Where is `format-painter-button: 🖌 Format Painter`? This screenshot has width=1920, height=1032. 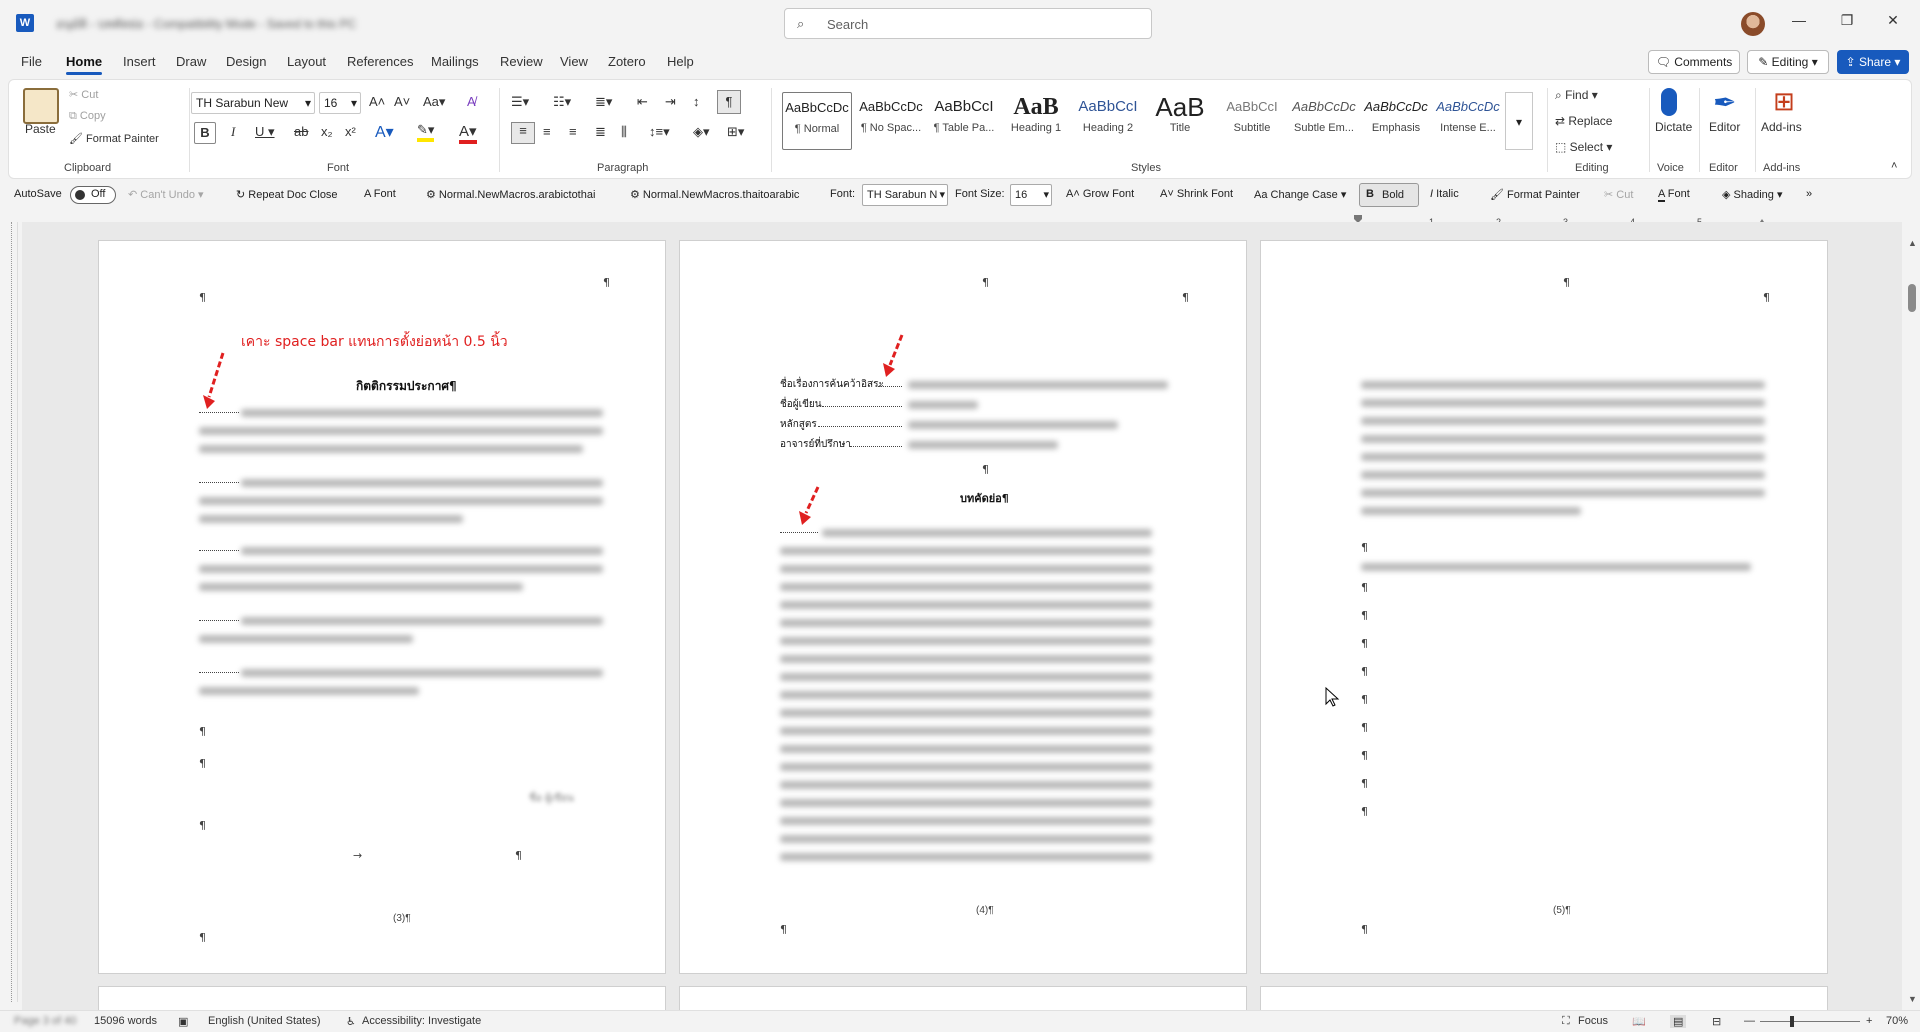
format-painter-button: 🖌 Format Painter is located at coordinates (114, 138).